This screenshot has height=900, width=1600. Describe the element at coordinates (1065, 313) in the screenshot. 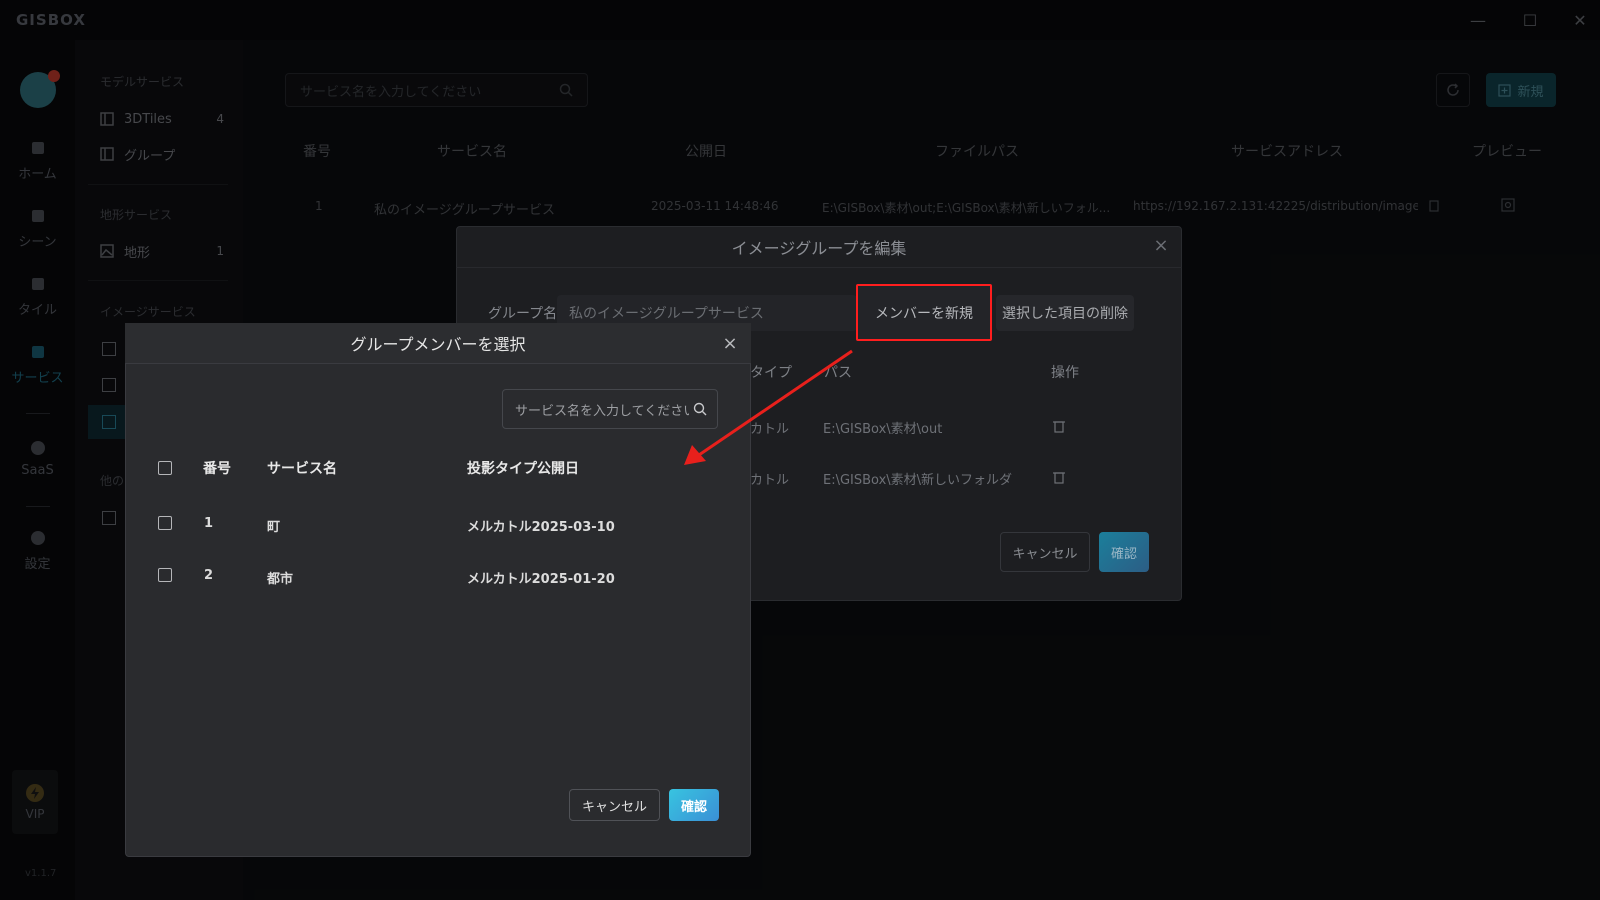

I see `delete-selected-button: 選択した項目の削除` at that location.